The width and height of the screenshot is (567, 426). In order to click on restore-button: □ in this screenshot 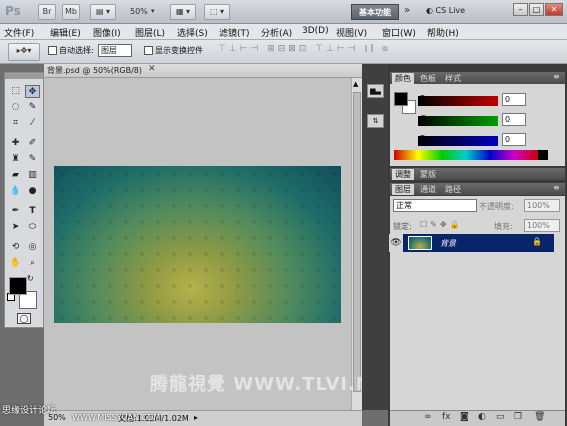, I will do `click(536, 9)`.